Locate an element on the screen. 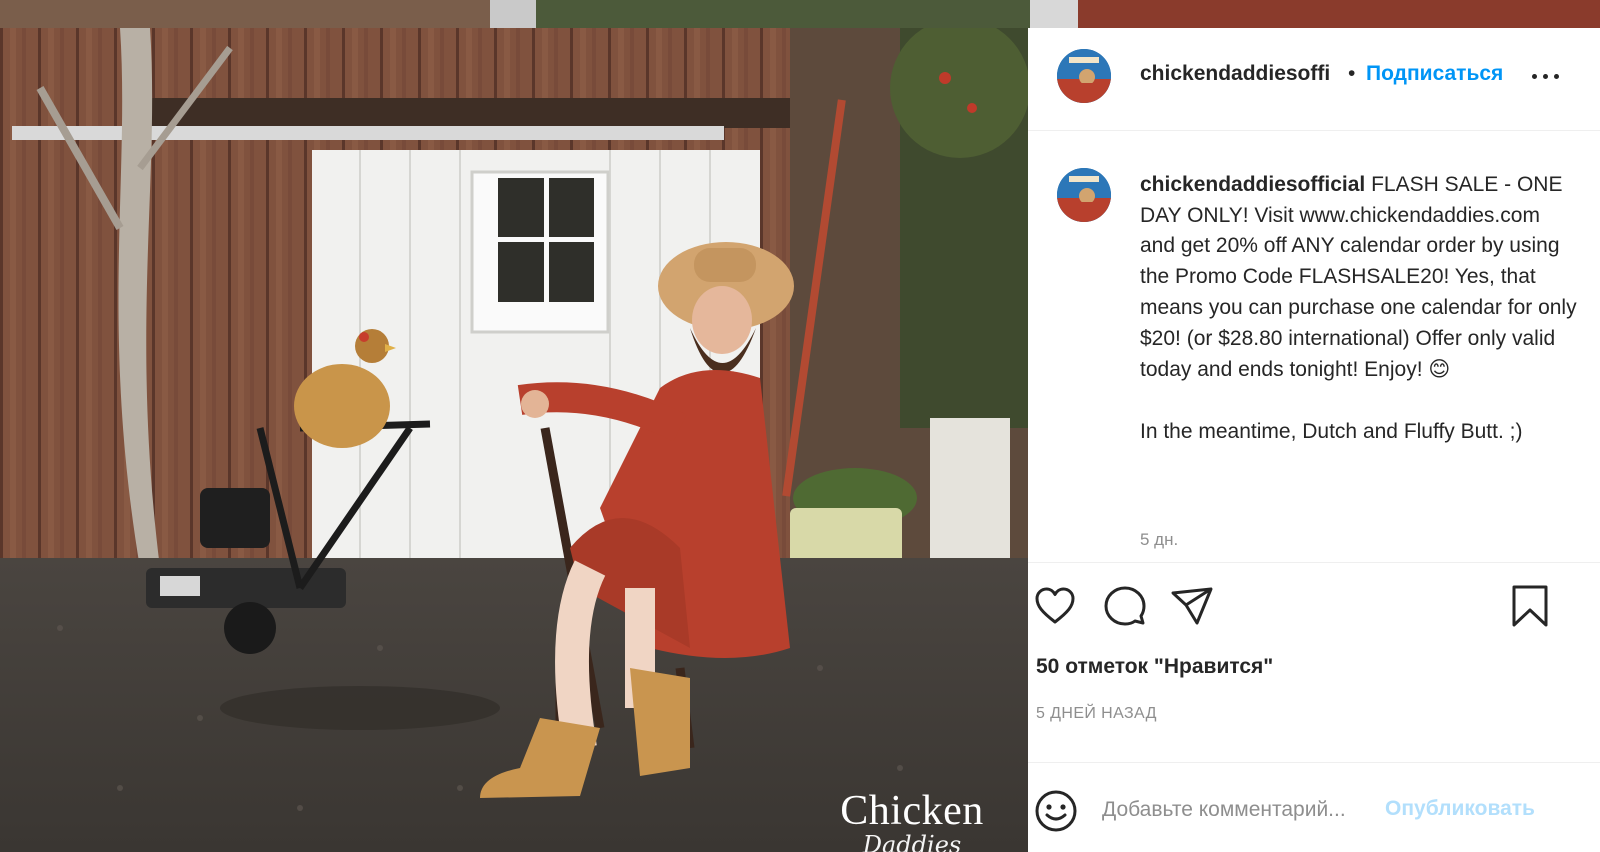  more-options-icon is located at coordinates (1546, 76).